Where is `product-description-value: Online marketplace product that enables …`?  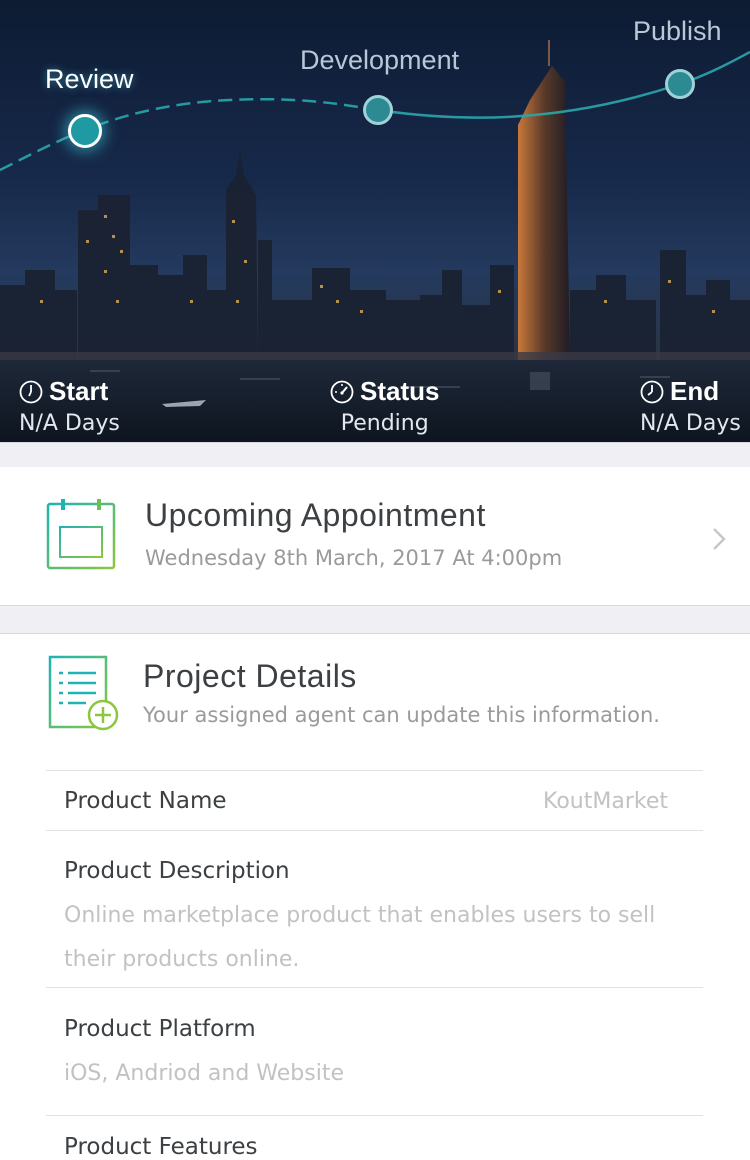
product-description-value: Online marketplace product that enables … is located at coordinates (379, 938).